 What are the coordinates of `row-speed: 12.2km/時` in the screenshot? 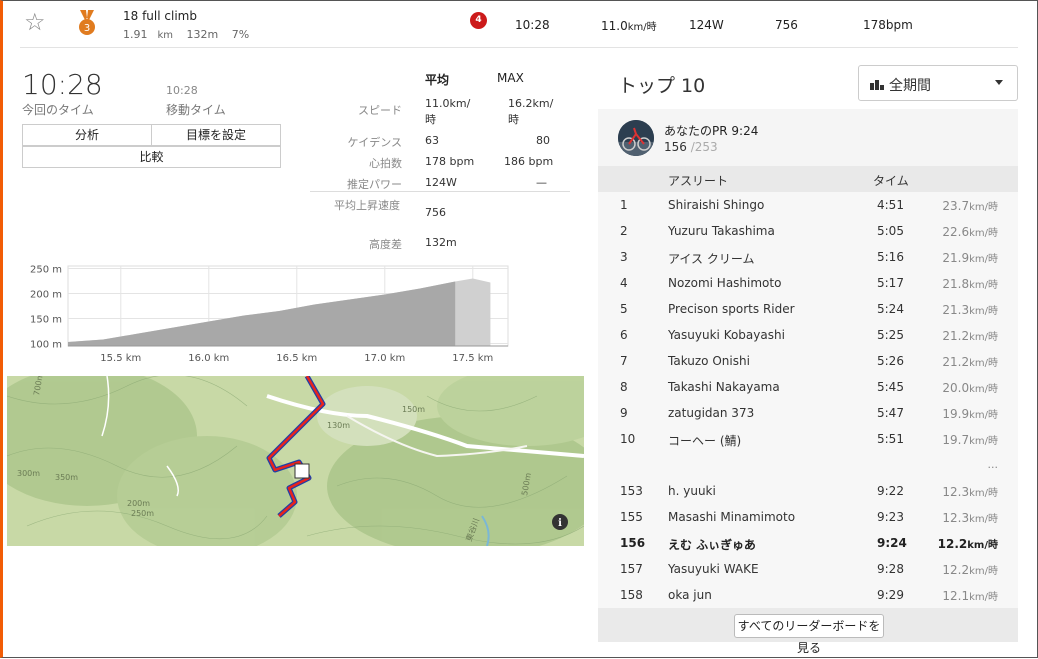 It's located at (970, 570).